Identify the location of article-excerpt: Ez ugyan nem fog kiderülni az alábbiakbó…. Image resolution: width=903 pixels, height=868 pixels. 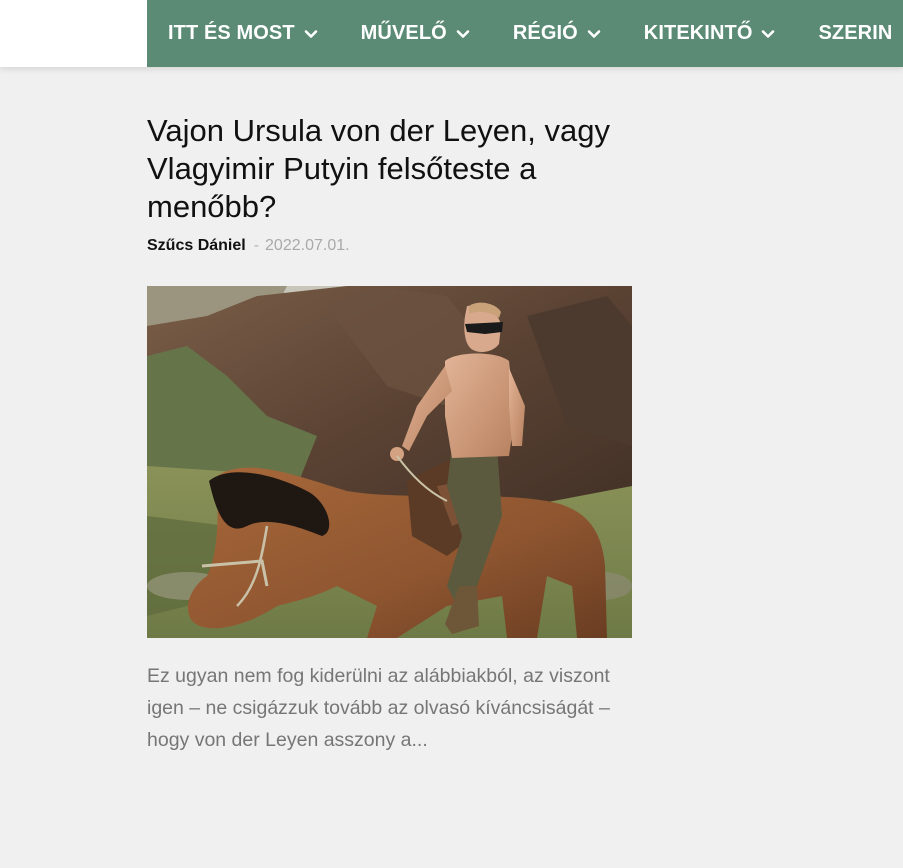
(378, 708).